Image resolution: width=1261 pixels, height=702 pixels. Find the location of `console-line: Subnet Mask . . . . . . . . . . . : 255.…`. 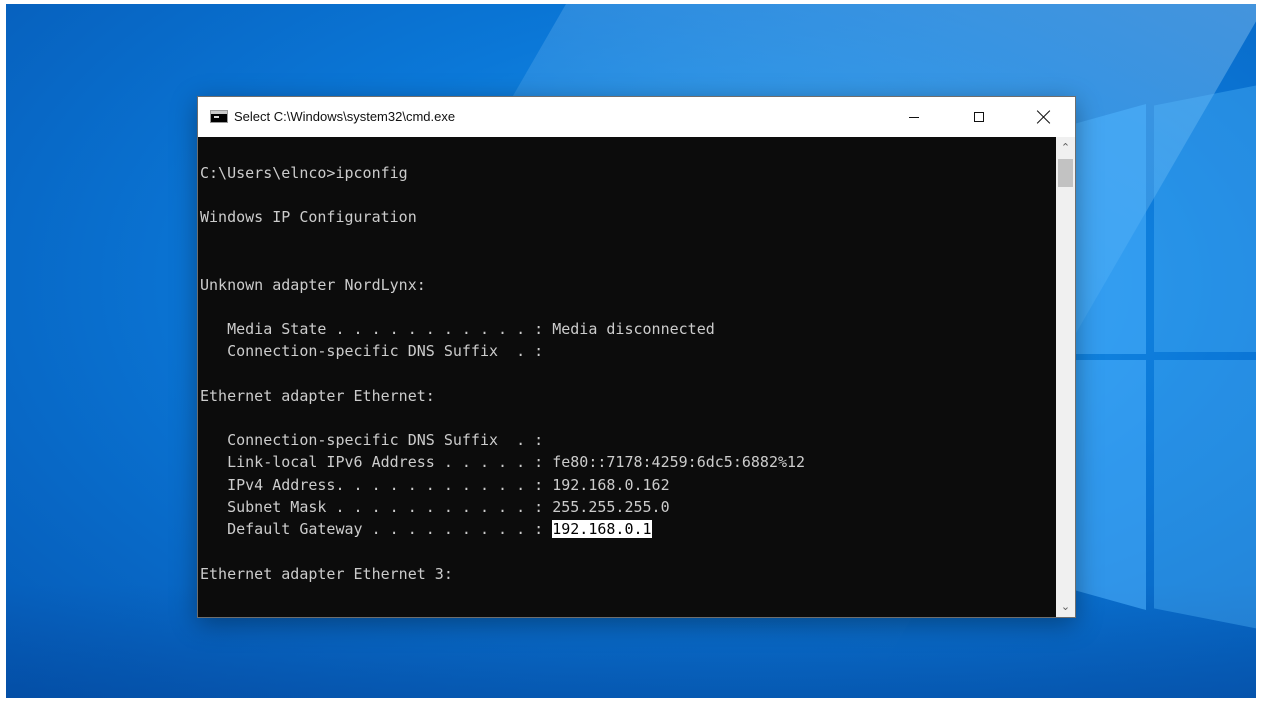

console-line: Subnet Mask . . . . . . . . . . . : 255.… is located at coordinates (435, 507).